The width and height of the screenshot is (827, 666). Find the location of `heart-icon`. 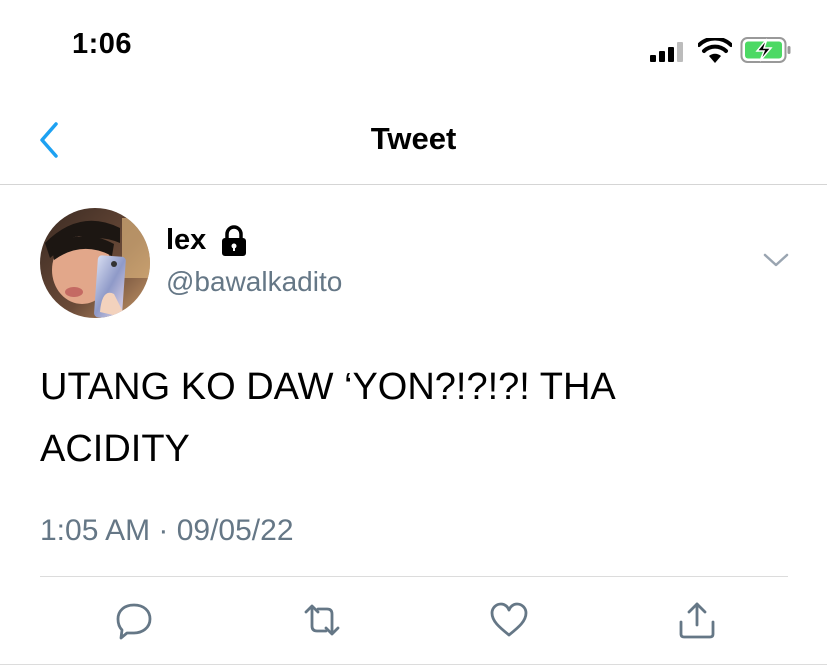

heart-icon is located at coordinates (509, 619).